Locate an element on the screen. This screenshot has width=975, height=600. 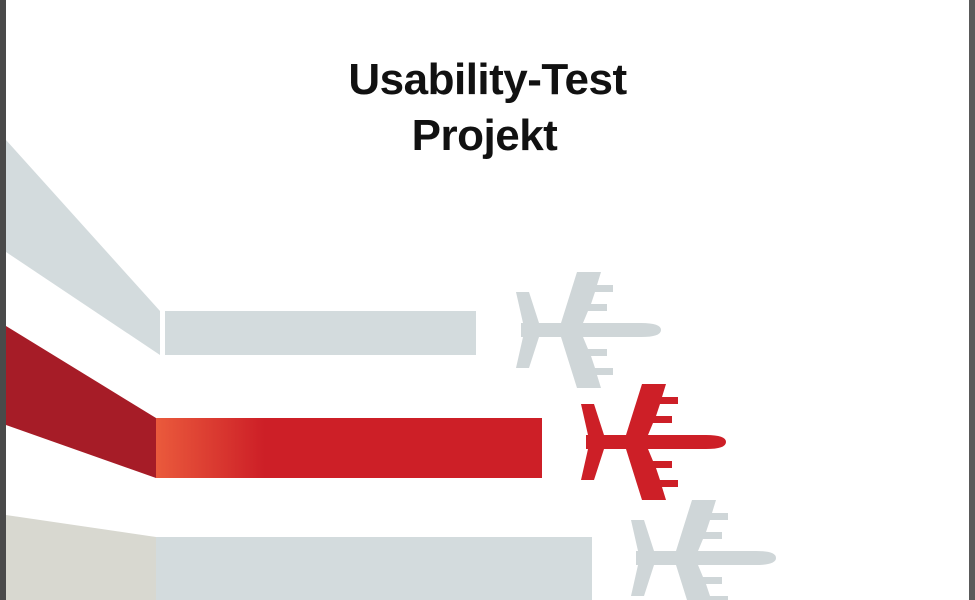
trail-band-gray-bottom is located at coordinates (299, 557).